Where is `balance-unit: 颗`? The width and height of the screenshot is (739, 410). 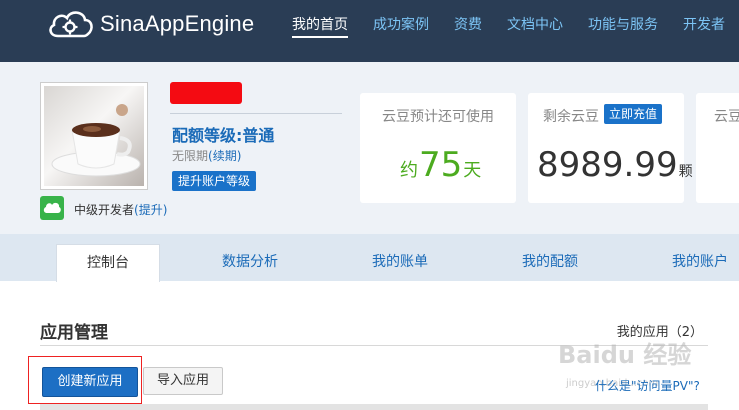
balance-unit: 颗 is located at coordinates (685, 172).